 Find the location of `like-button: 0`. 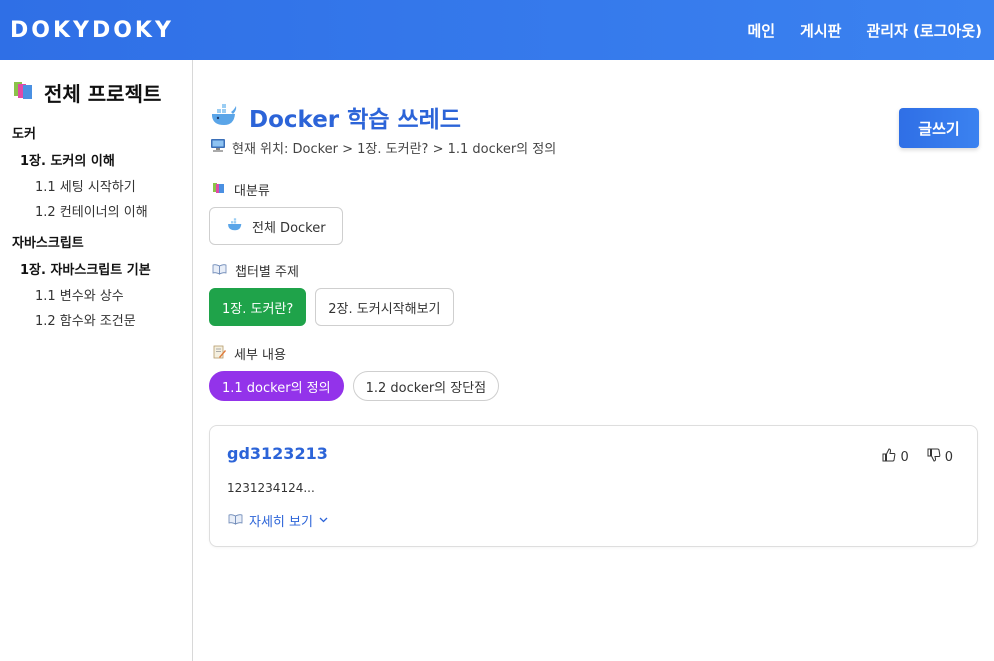

like-button: 0 is located at coordinates (895, 457).